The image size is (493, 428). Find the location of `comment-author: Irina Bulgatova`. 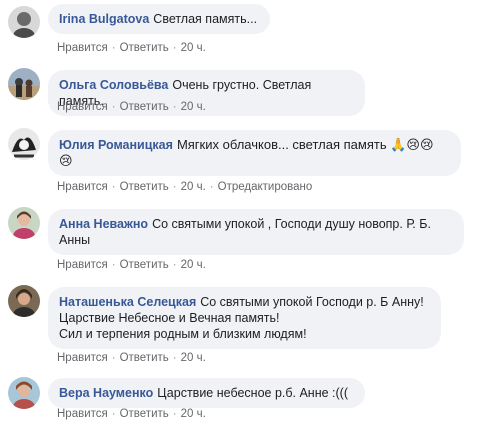

comment-author: Irina Bulgatova is located at coordinates (104, 19).